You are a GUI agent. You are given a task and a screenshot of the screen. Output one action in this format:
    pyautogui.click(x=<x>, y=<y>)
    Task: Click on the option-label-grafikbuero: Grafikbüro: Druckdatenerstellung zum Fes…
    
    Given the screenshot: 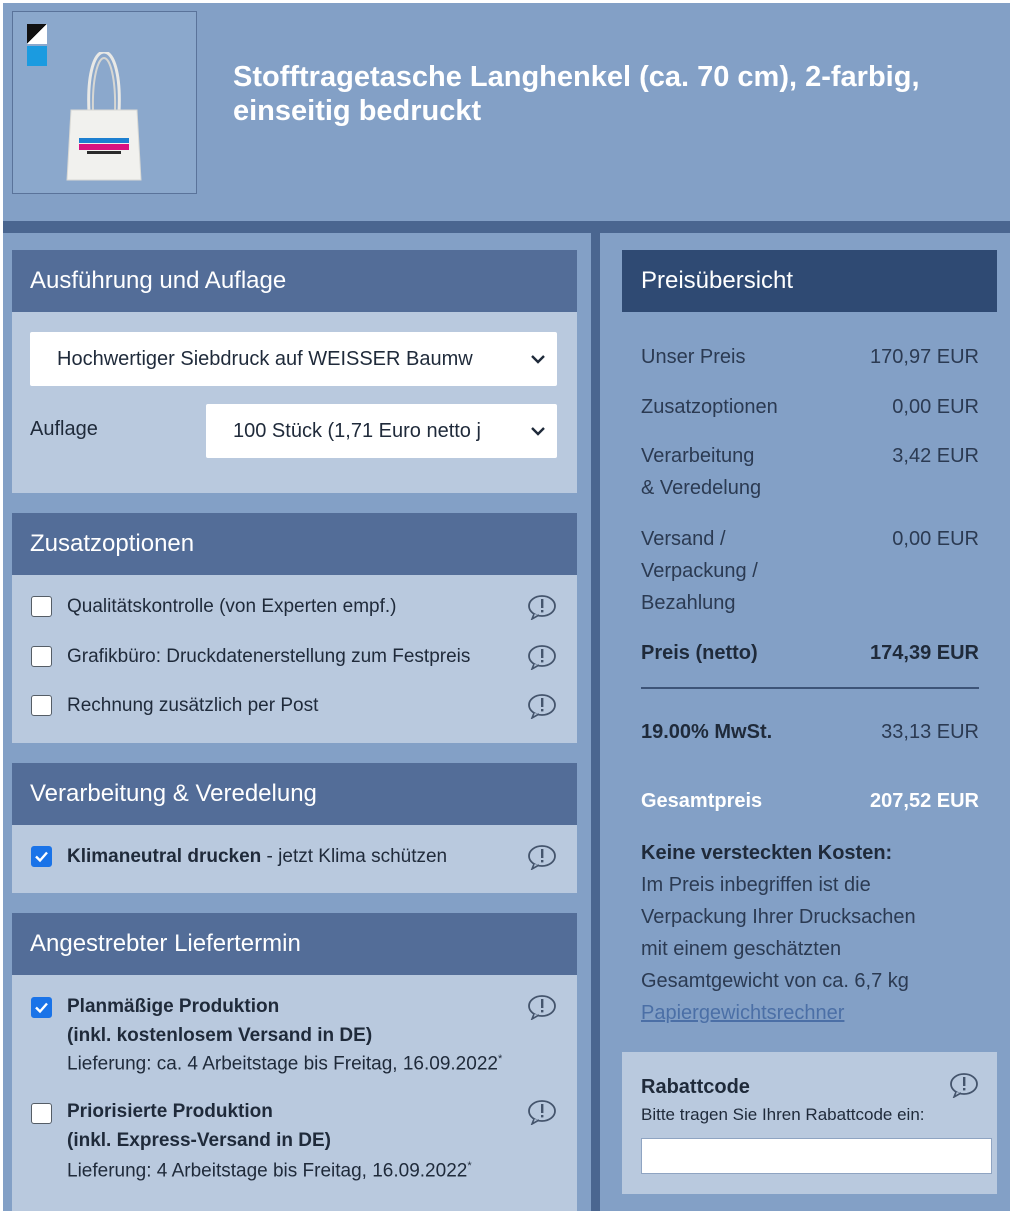 What is the action you would take?
    pyautogui.click(x=269, y=656)
    